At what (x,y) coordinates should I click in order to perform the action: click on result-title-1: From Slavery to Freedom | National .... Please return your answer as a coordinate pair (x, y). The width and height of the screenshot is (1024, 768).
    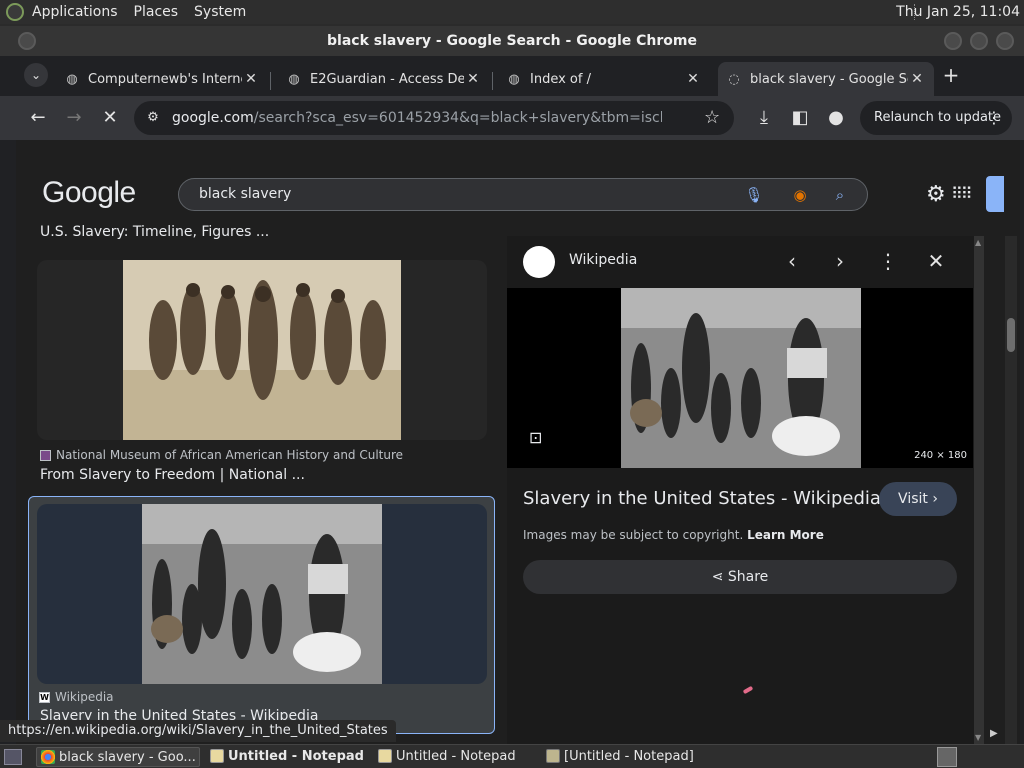
    Looking at the image, I should click on (172, 475).